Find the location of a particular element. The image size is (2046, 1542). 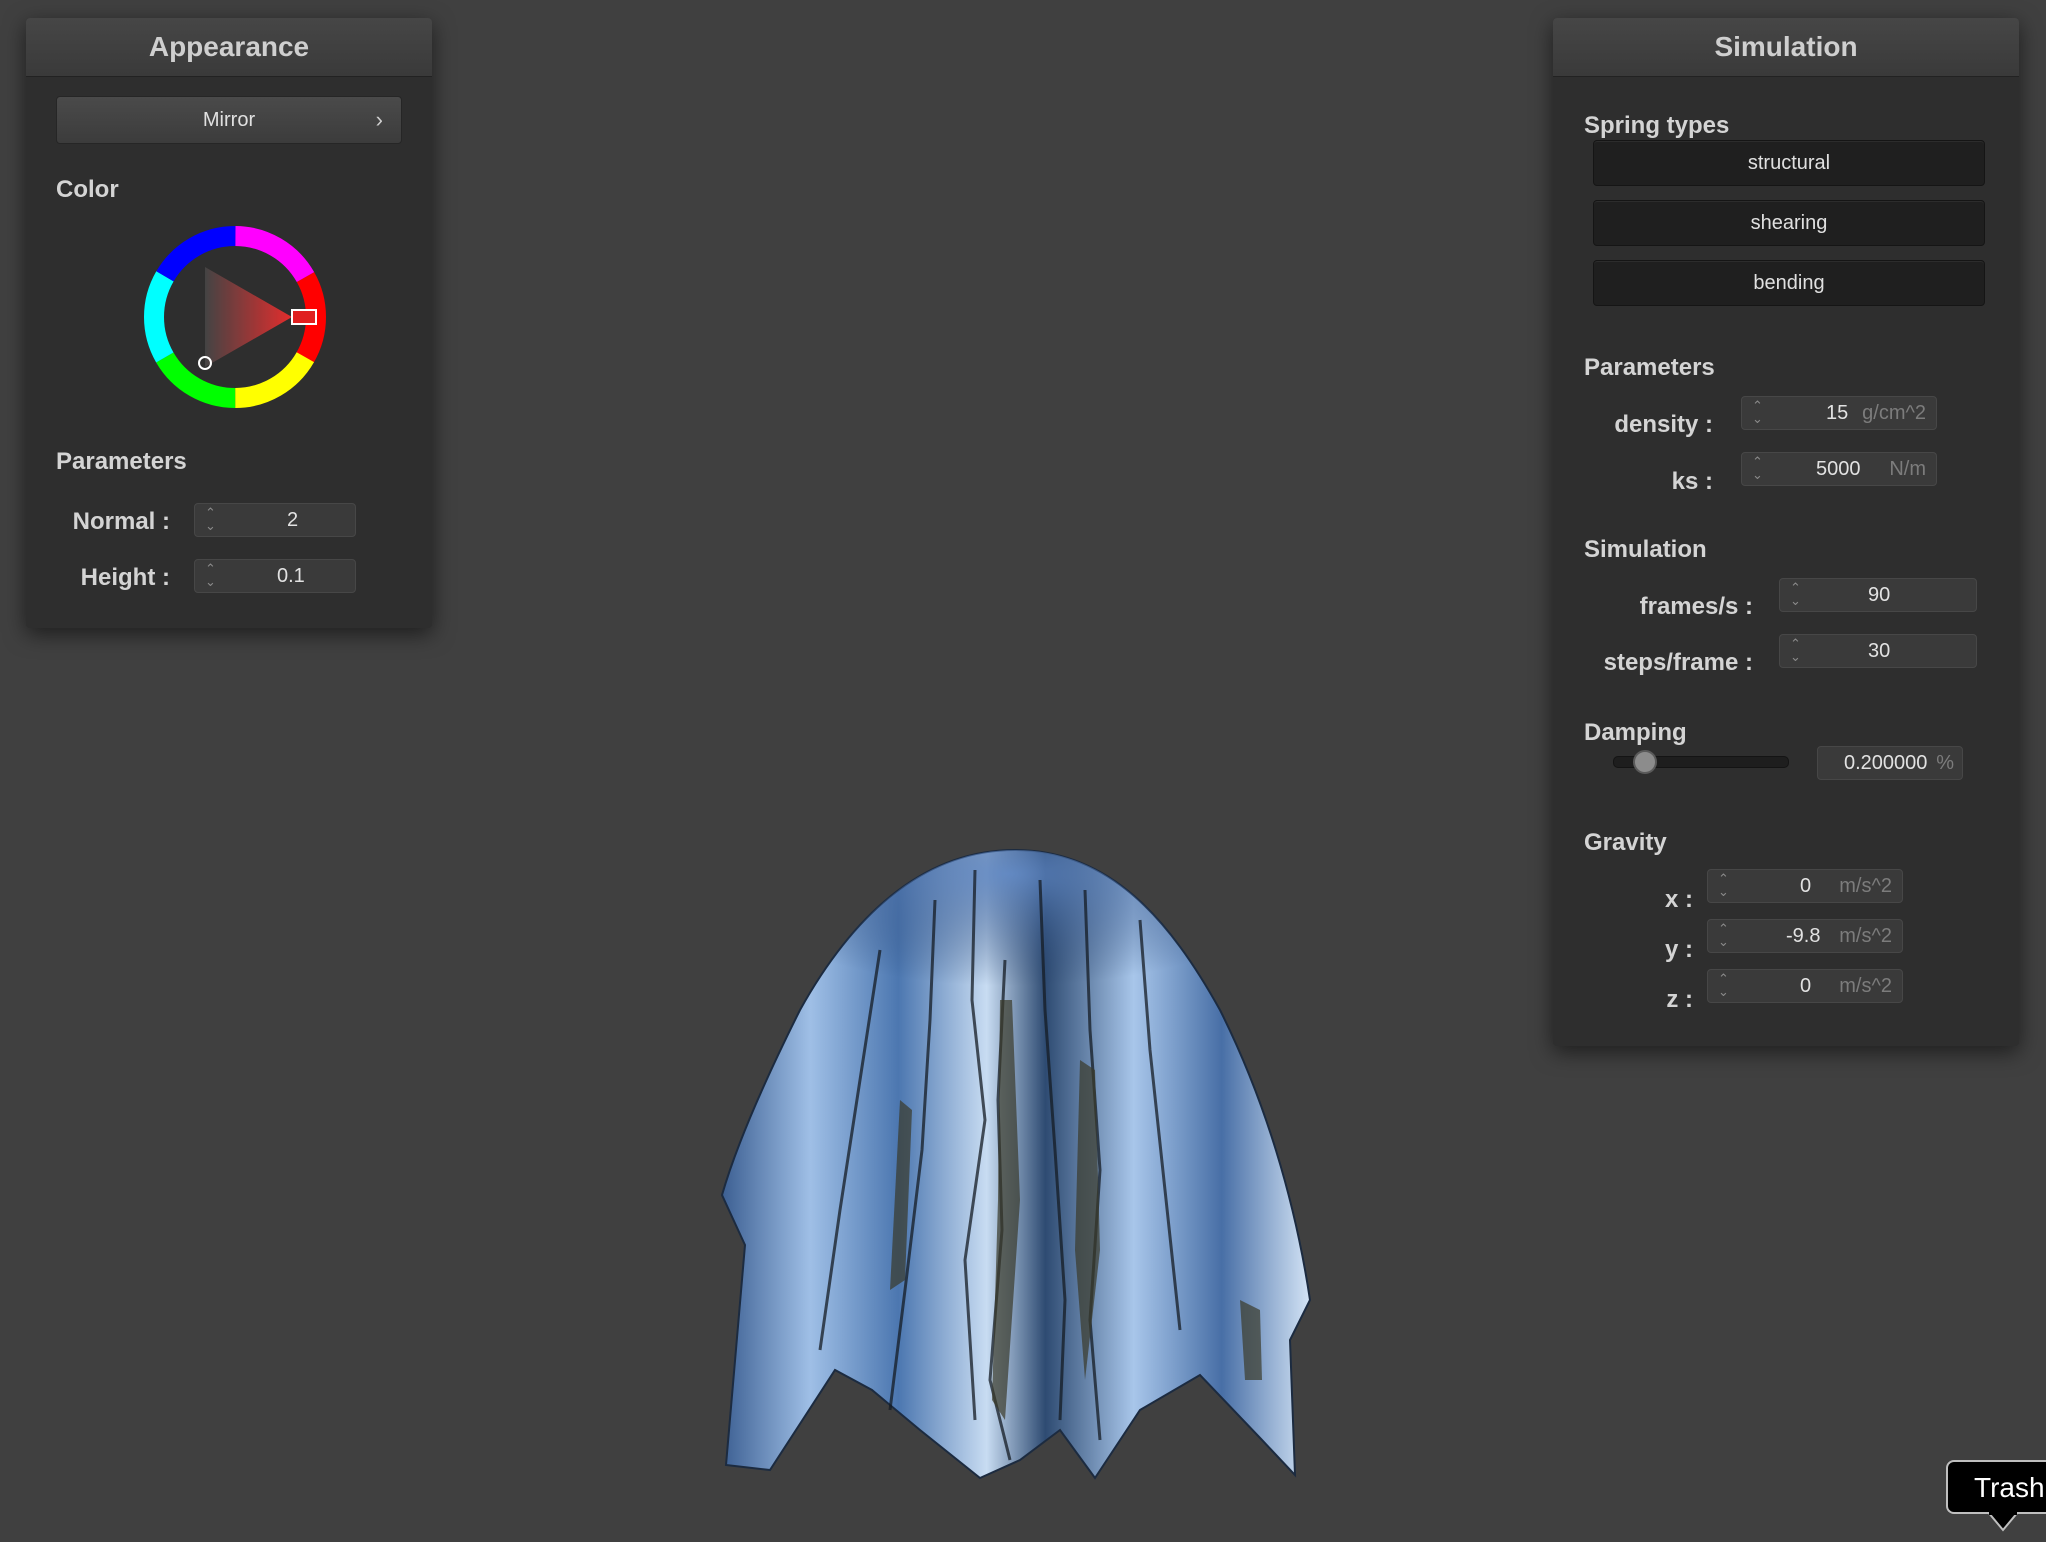

damping-value-box: 0.200000 % is located at coordinates (1890, 763).